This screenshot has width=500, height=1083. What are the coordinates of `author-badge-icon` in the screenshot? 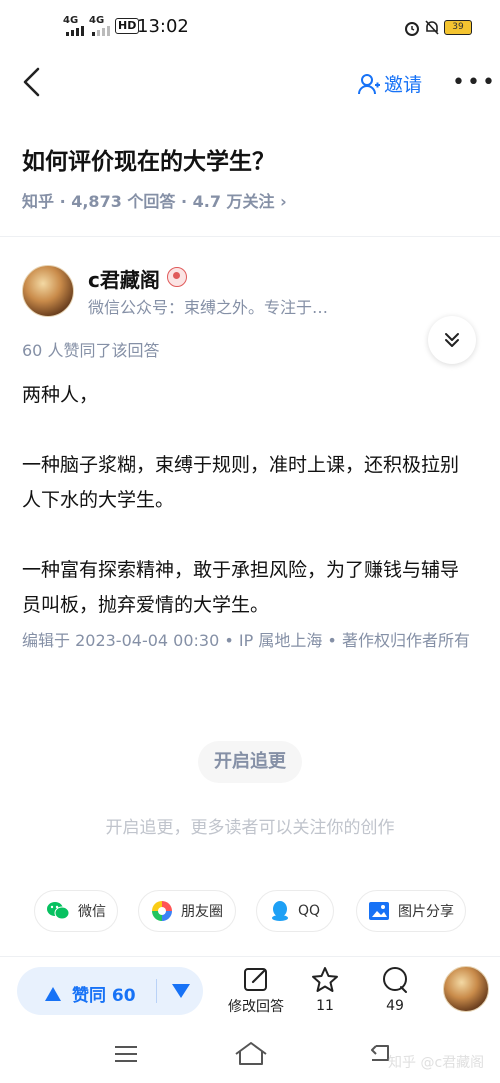 It's located at (177, 277).